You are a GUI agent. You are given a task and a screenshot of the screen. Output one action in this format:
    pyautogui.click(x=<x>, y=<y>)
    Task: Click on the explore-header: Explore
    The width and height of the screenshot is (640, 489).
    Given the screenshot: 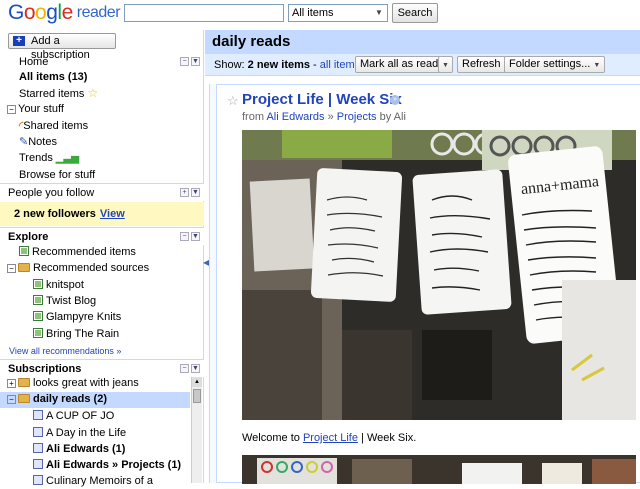 What is the action you would take?
    pyautogui.click(x=102, y=236)
    